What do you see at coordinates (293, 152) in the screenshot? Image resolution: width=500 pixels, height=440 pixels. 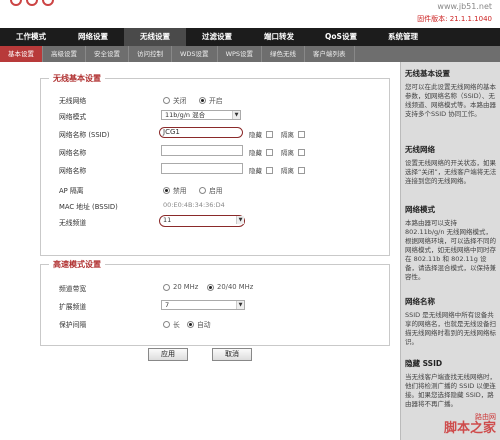 I see `ssid2-isolate-checkbox: 隔离` at bounding box center [293, 152].